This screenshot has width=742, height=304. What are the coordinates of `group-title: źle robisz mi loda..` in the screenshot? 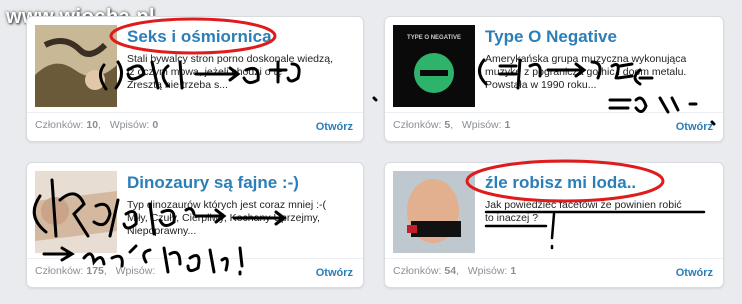 It's located at (560, 183).